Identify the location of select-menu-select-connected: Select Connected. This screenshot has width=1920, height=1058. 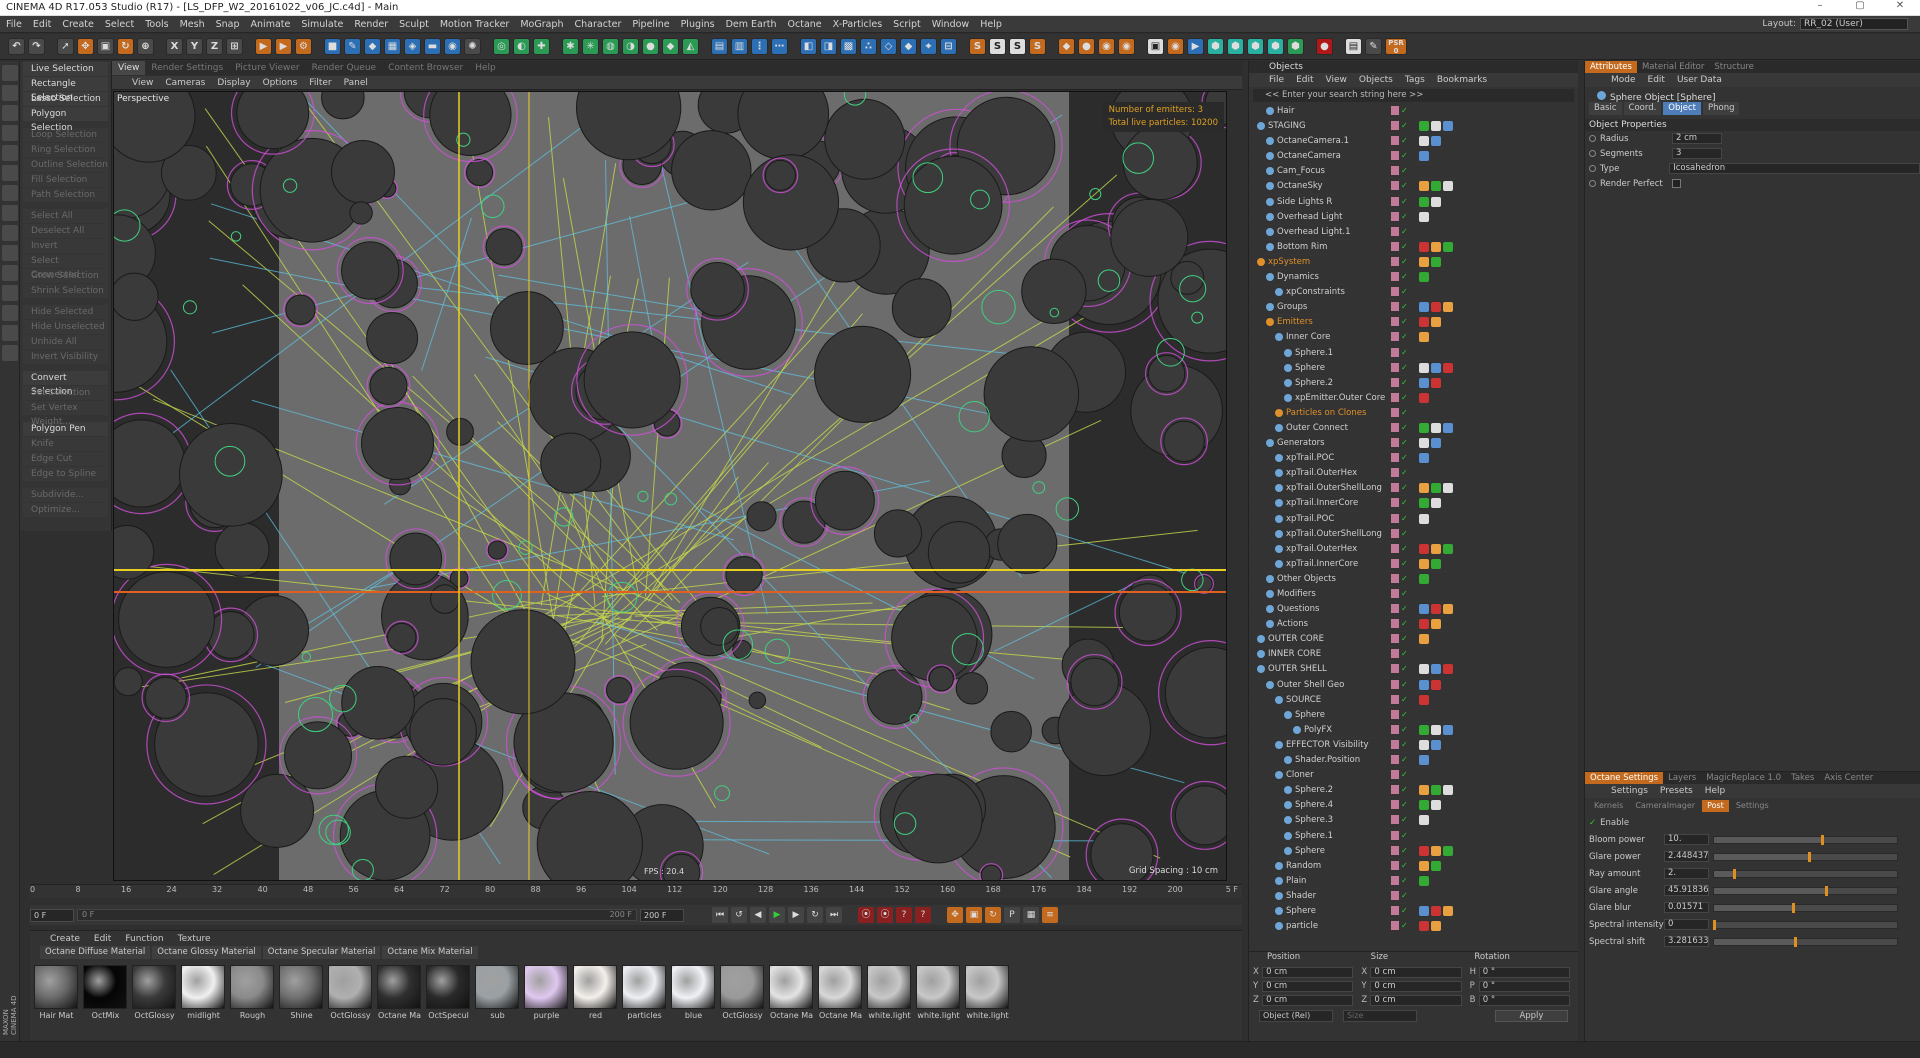
(65, 267).